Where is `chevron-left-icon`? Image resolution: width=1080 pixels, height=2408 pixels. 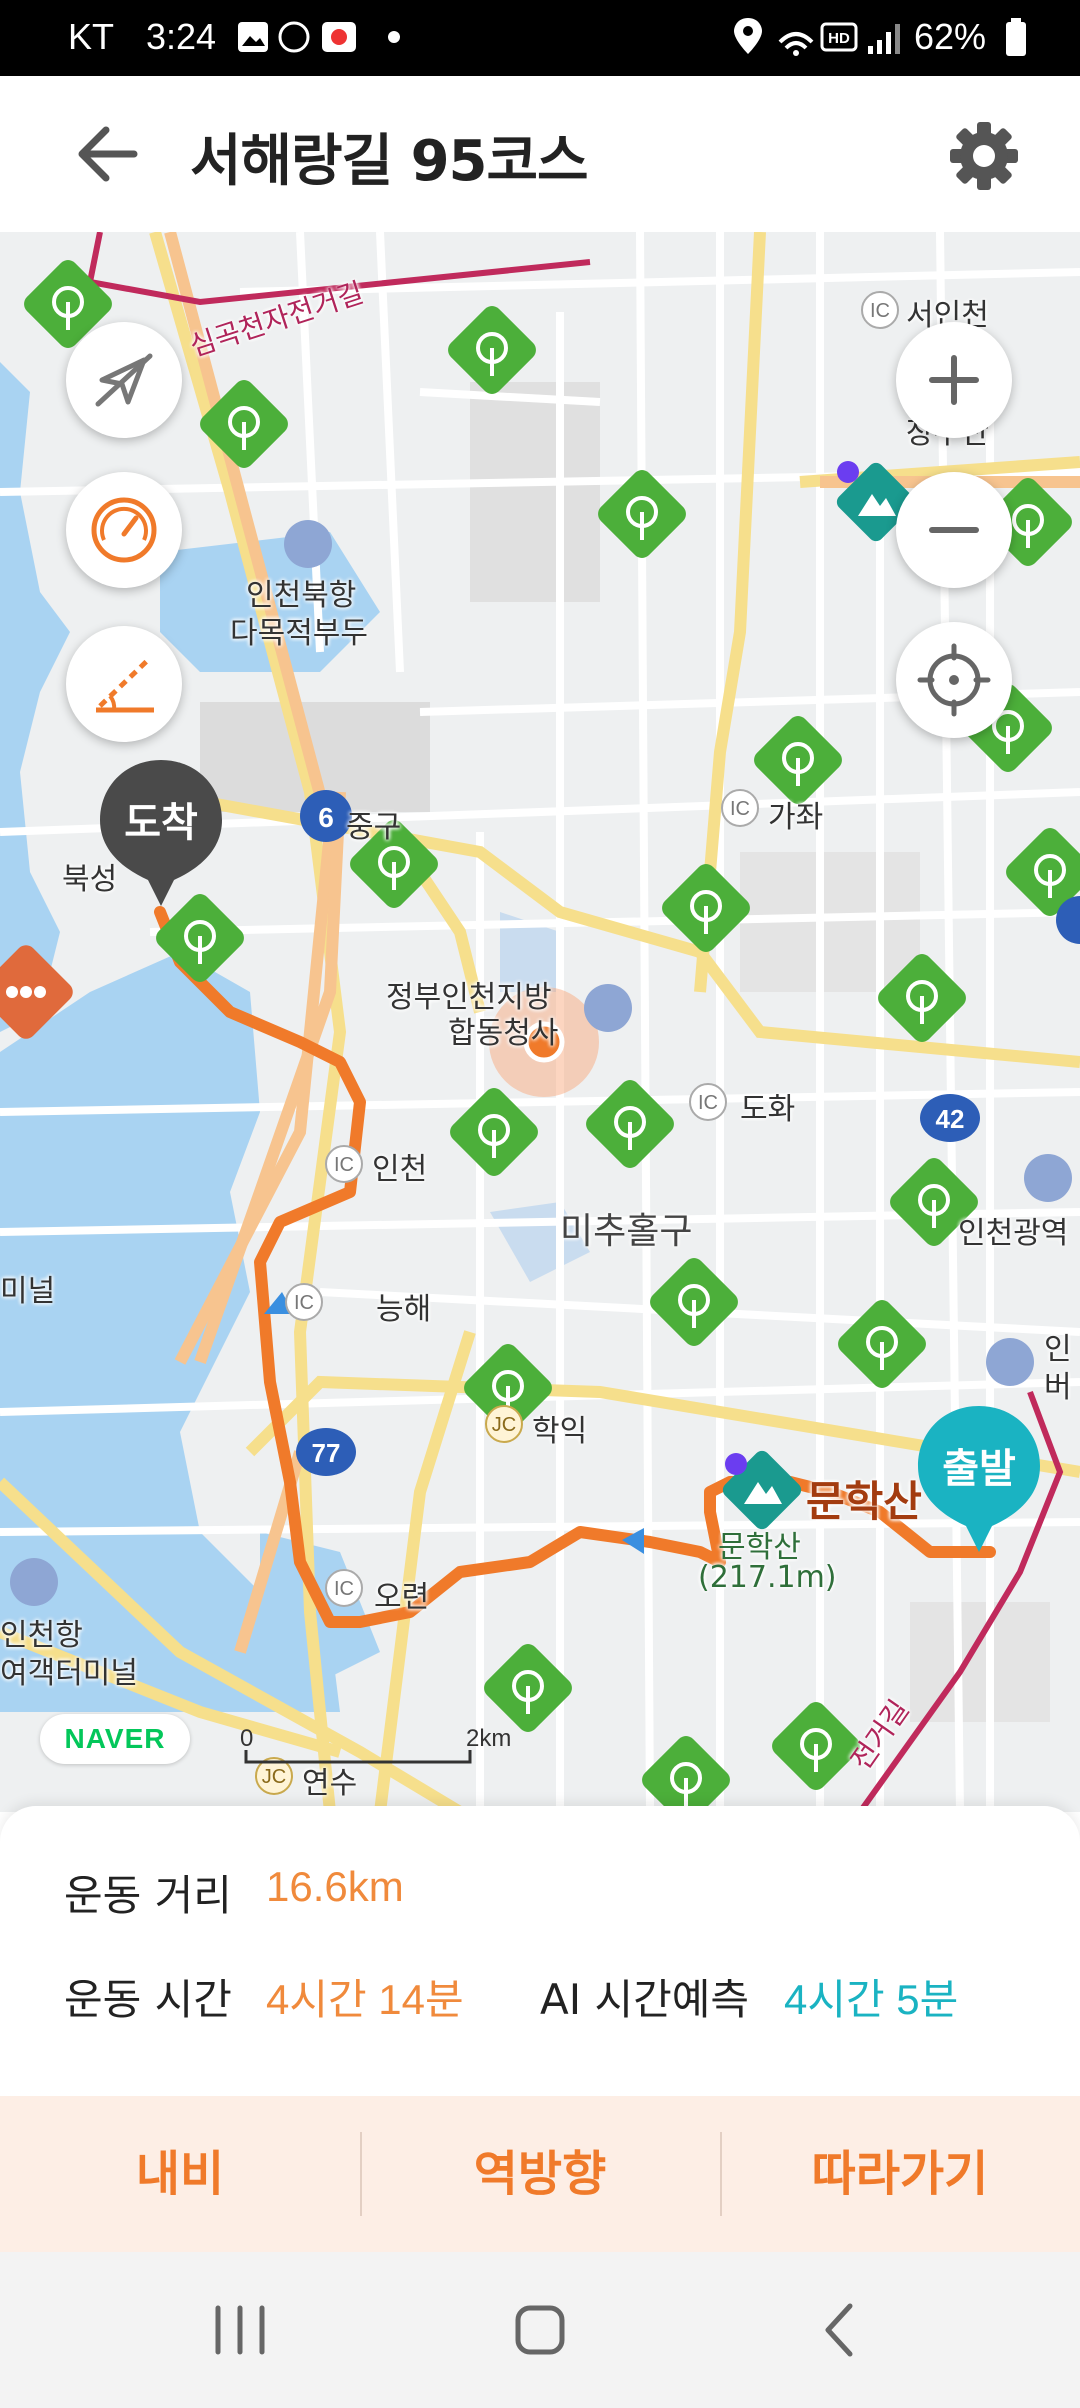 chevron-left-icon is located at coordinates (839, 2330).